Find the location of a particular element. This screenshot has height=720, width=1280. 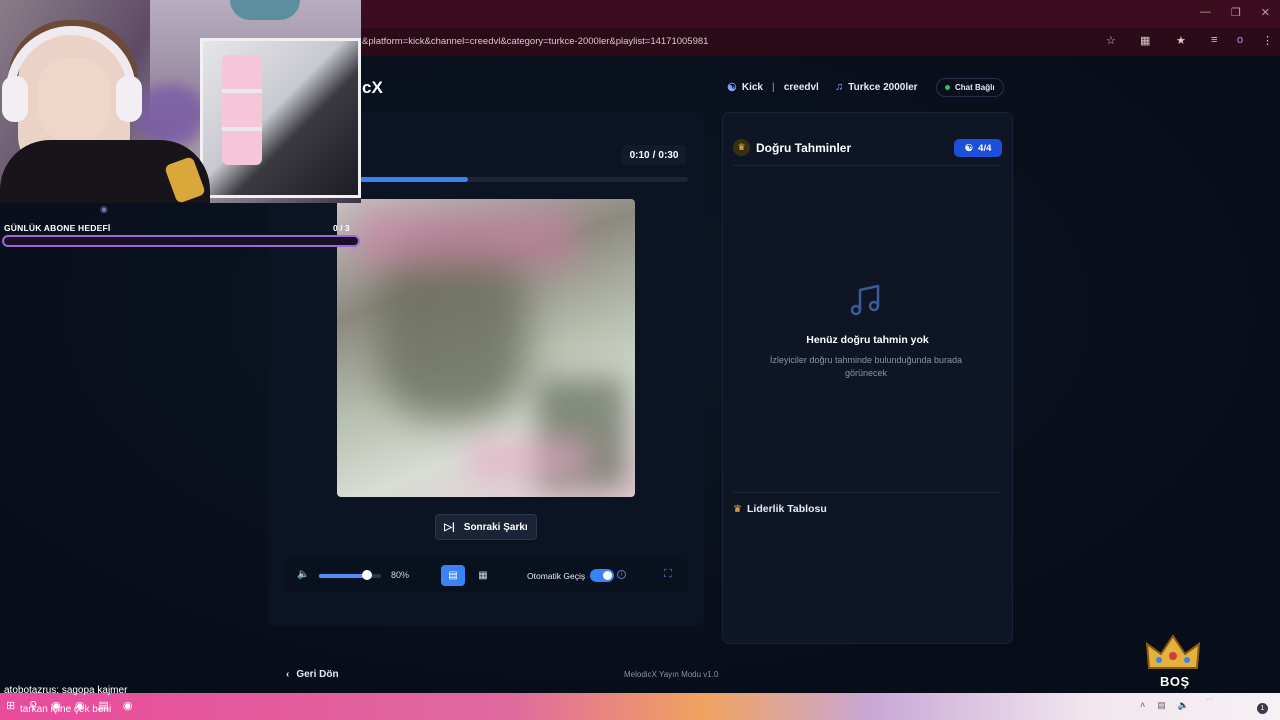

close-icon: ✕ is located at coordinates (1265, 12).